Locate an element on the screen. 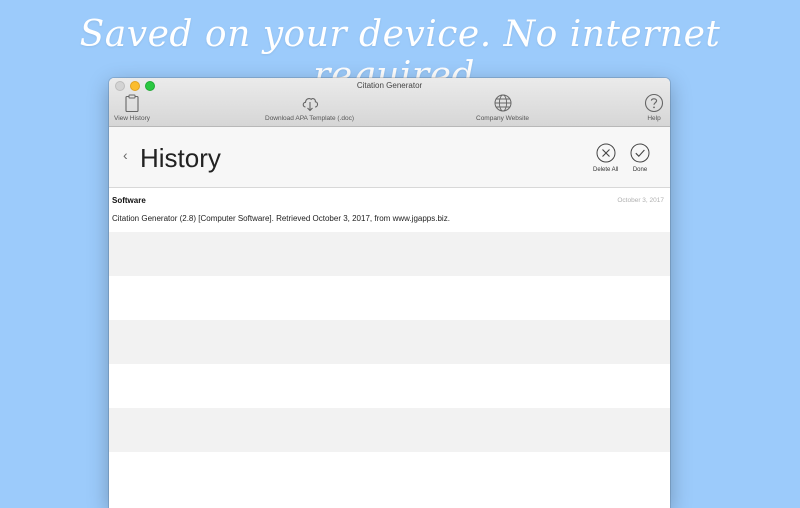 The width and height of the screenshot is (800, 508). download-template-button: Download APA Template (.doc) is located at coordinates (309, 107).